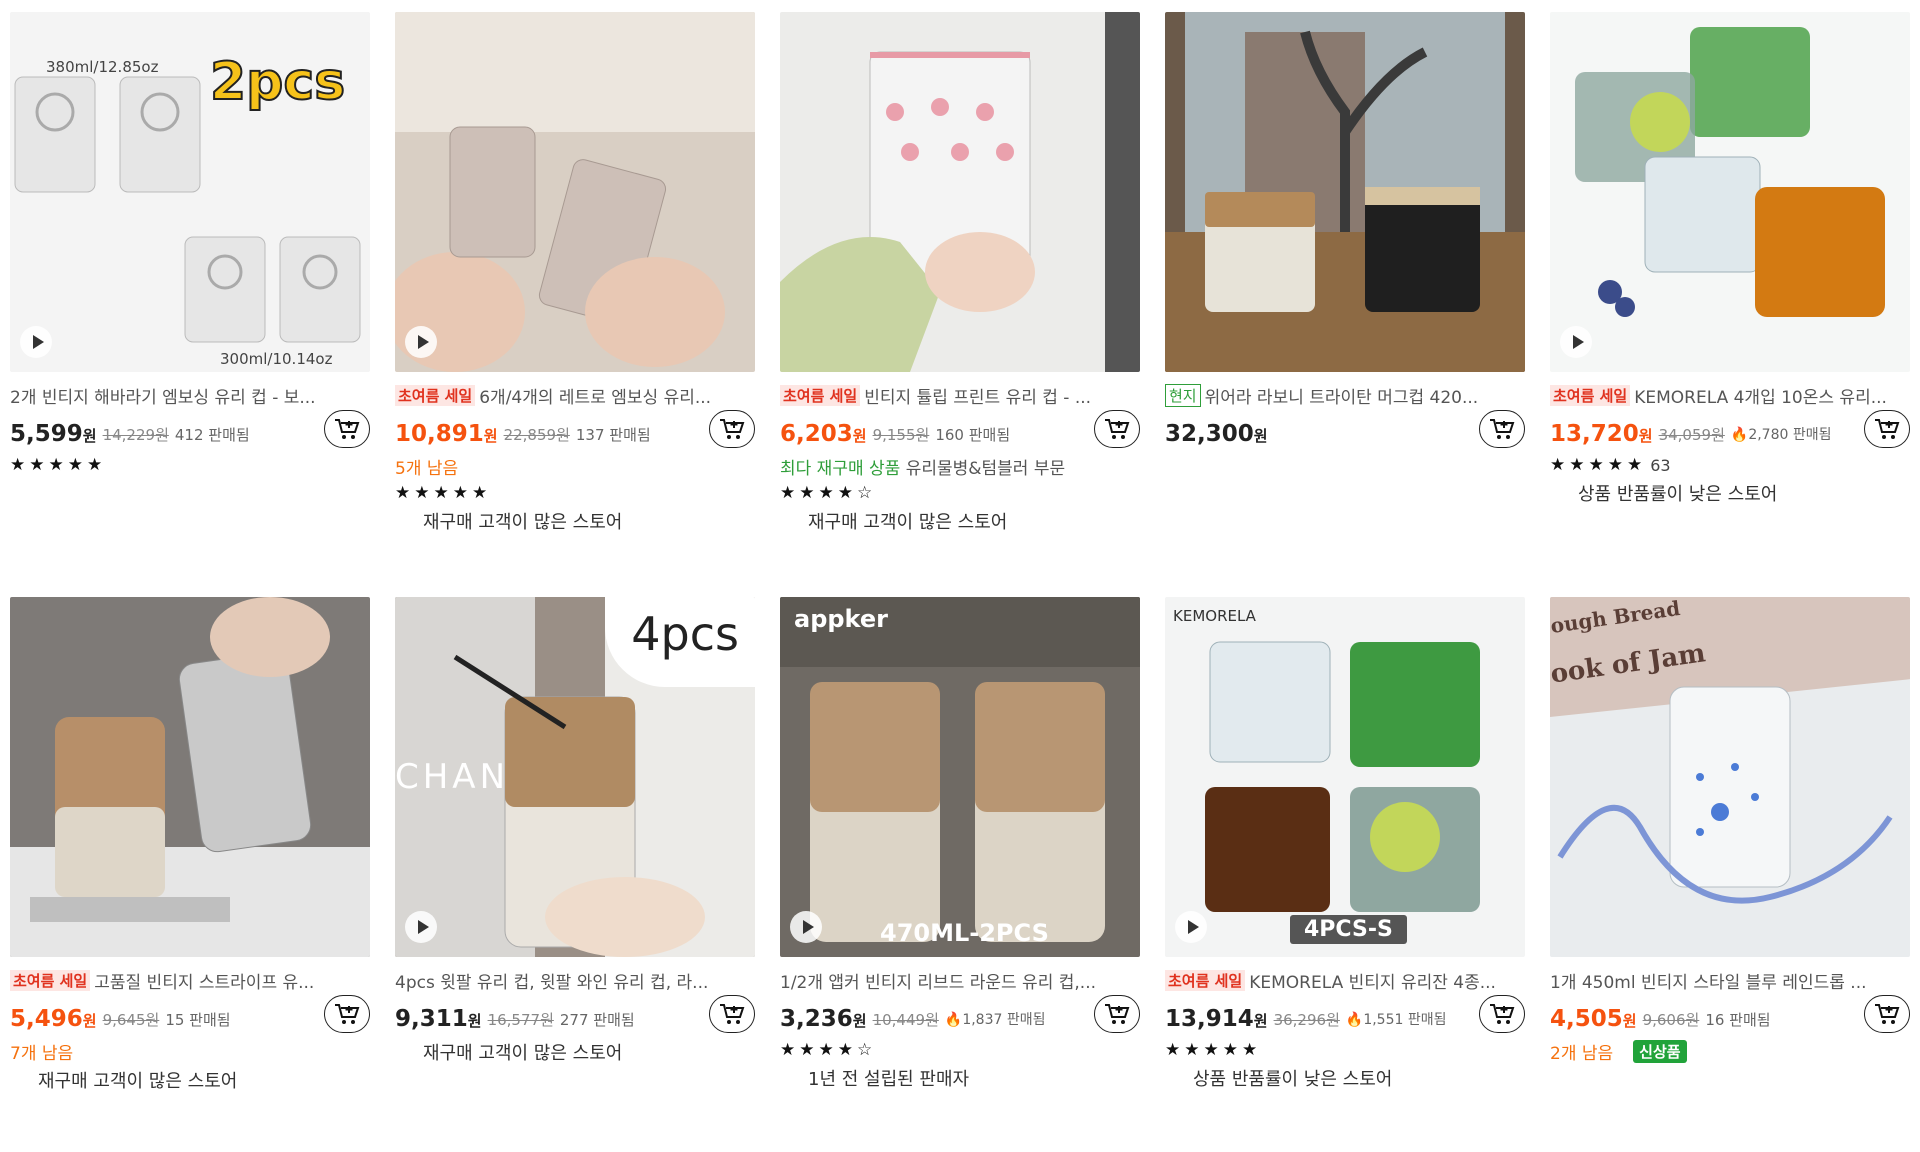 The image size is (1920, 1152). I want to click on star-rating: ★★★★★, so click(58, 465).